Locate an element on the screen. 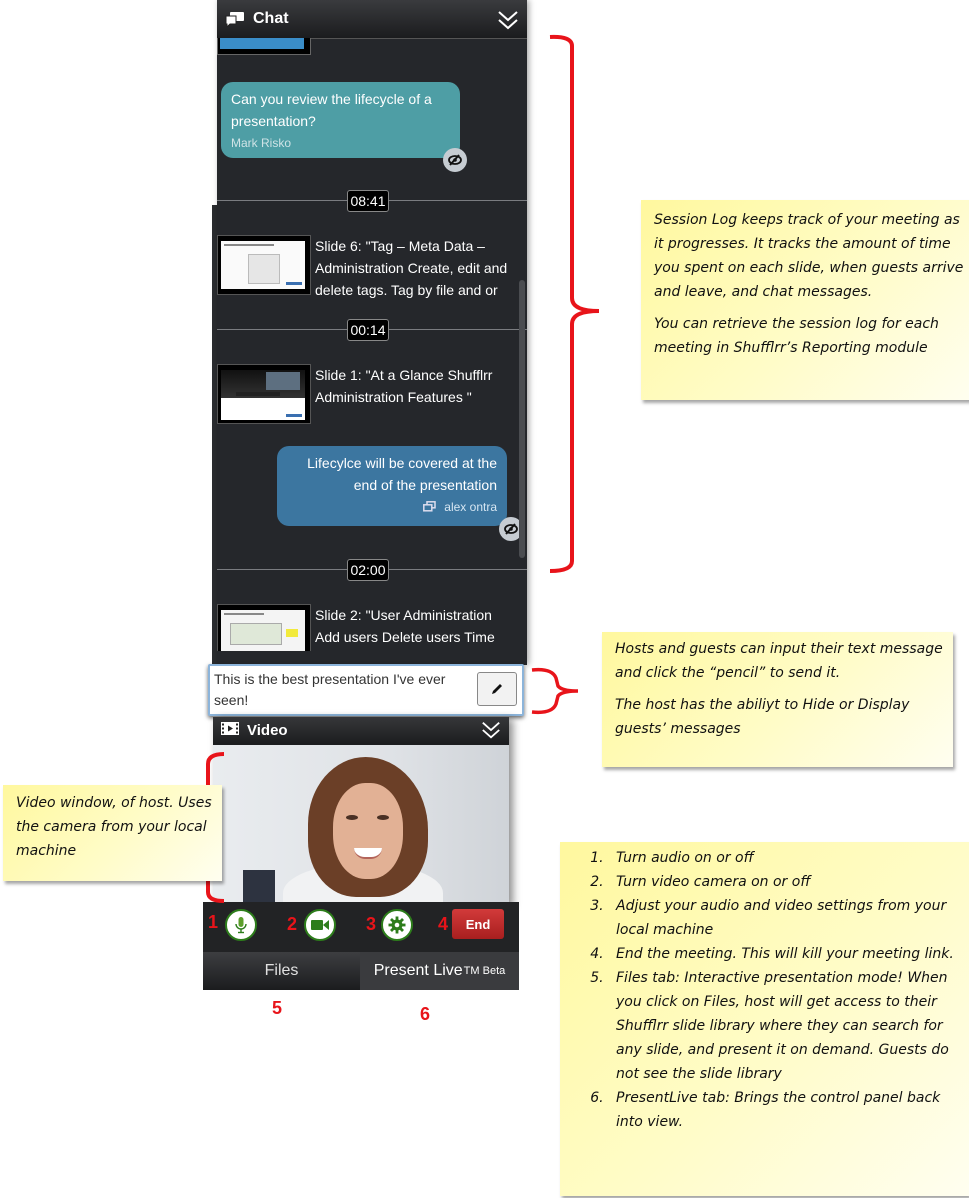 Image resolution: width=969 pixels, height=1198 pixels. video-header: Video is located at coordinates (361, 730).